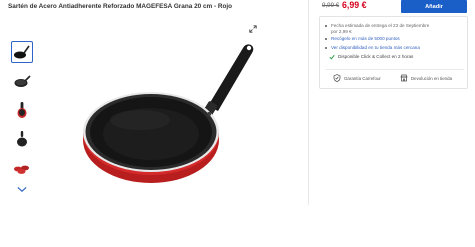 The height and width of the screenshot is (247, 475). I want to click on thumbnails-scroll-down, so click(22, 189).